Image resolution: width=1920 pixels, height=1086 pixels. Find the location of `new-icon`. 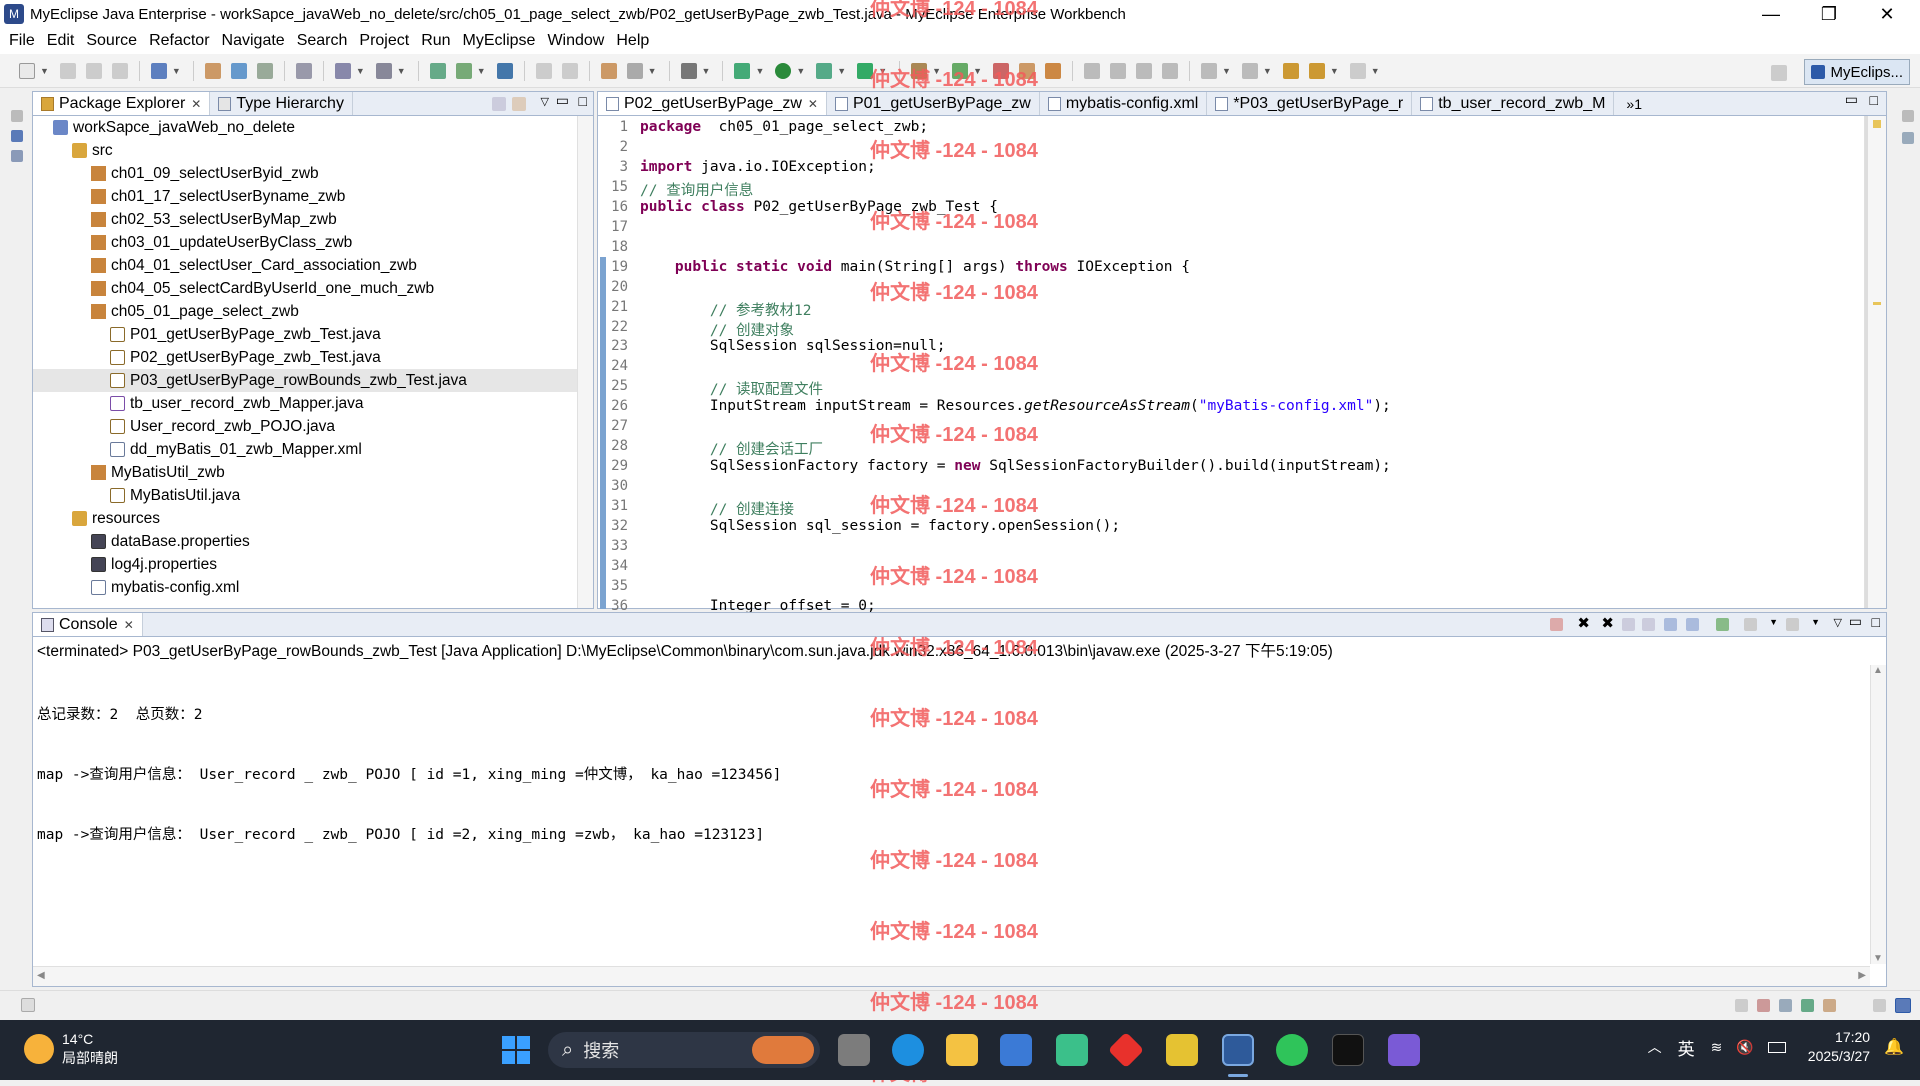

new-icon is located at coordinates (27, 70).